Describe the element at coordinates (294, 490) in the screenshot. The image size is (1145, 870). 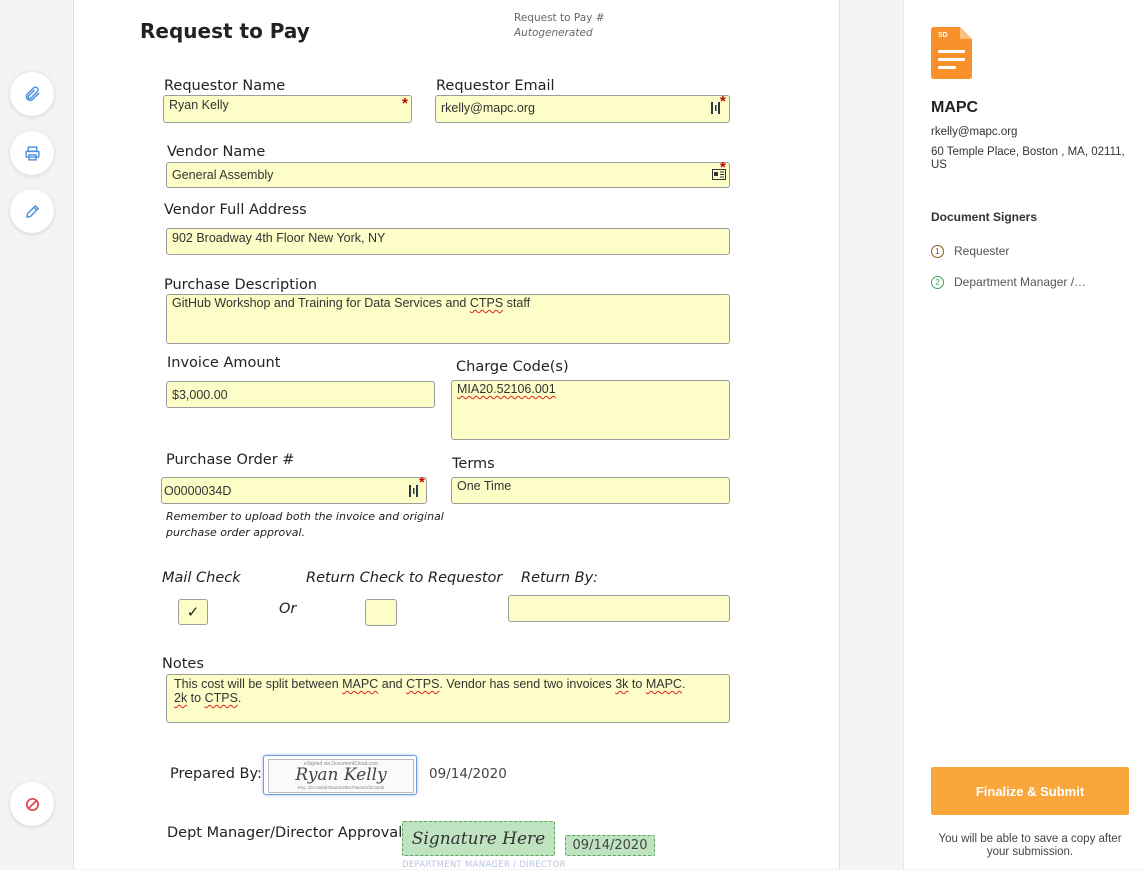
I see `po-field: O0000034D` at that location.